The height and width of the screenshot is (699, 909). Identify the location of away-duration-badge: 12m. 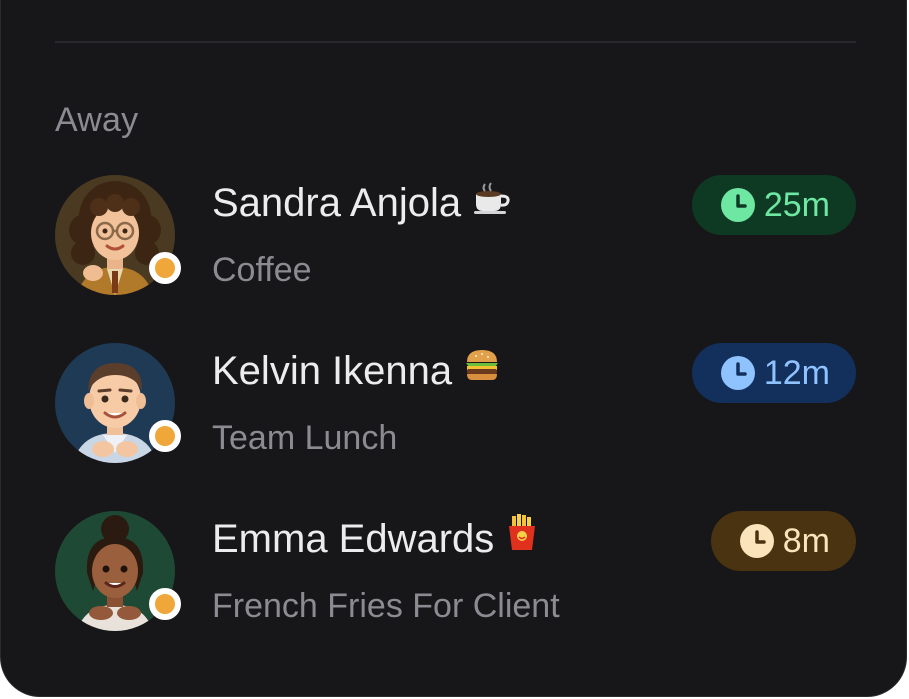
(773, 373).